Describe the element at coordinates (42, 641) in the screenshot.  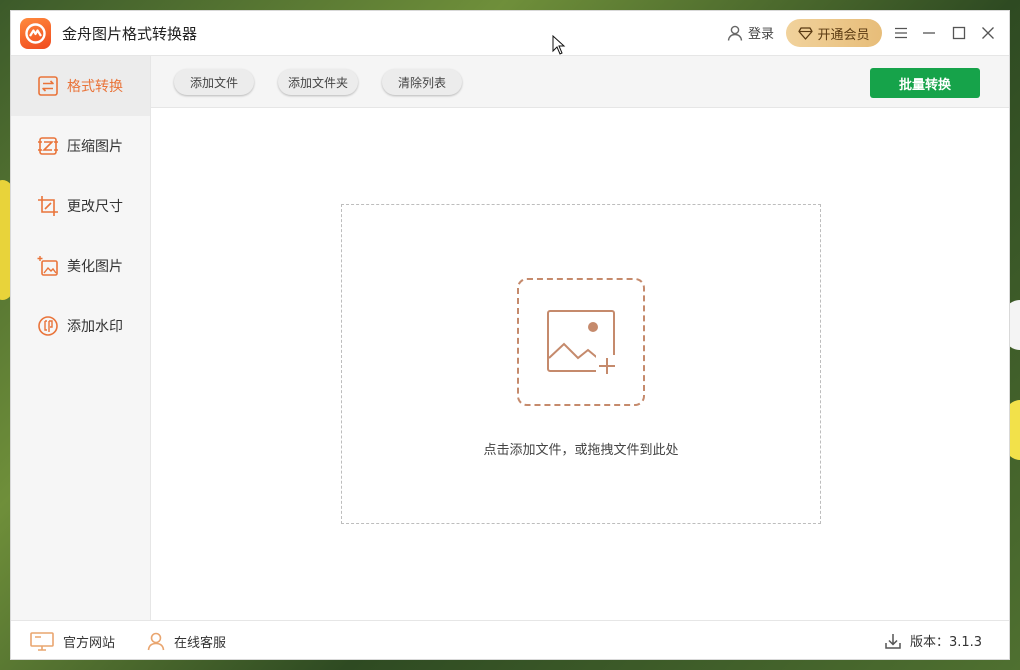
I see `monitor-icon` at that location.